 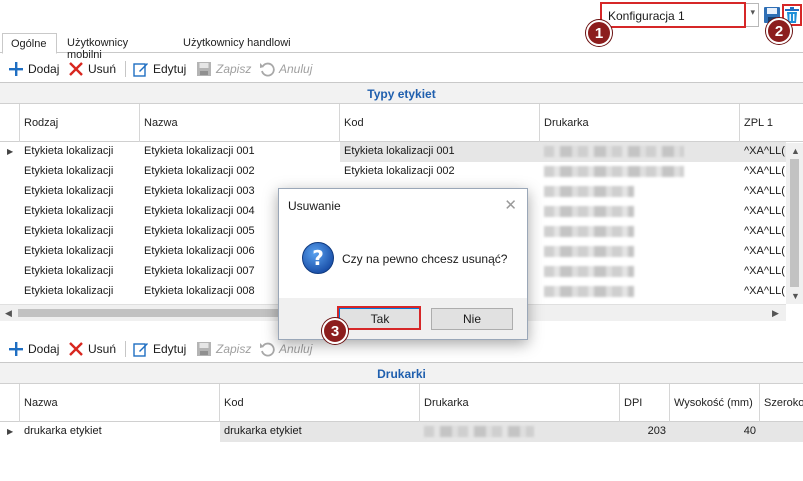 What do you see at coordinates (401, 93) in the screenshot?
I see `label-types-title: Typy etykiet` at bounding box center [401, 93].